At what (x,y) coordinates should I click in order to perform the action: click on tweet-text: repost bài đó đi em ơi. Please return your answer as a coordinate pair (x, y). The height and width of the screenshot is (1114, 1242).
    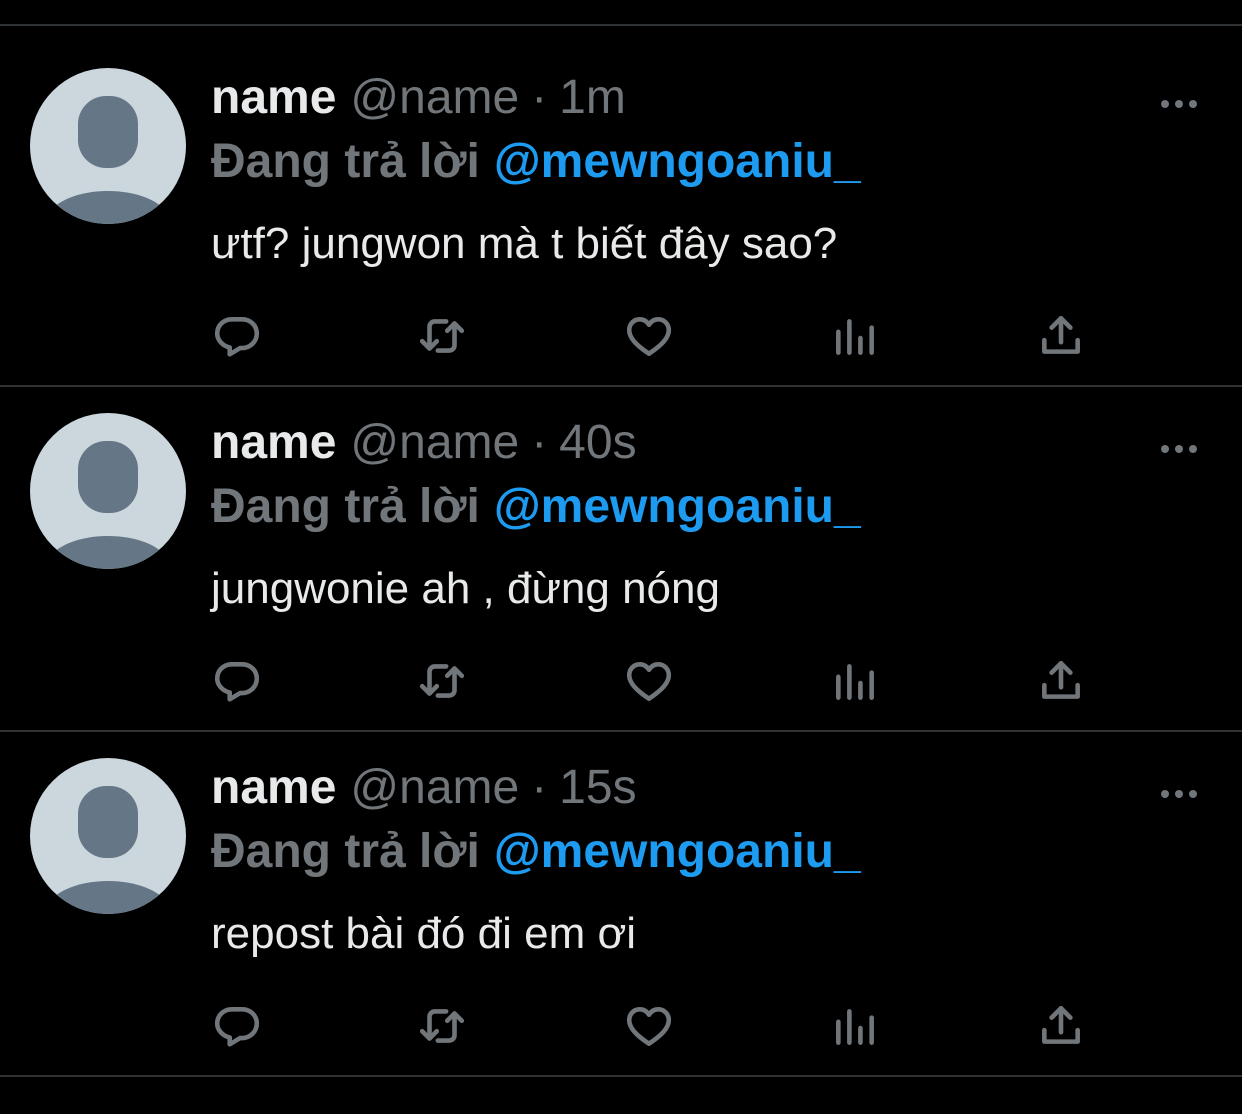
    Looking at the image, I should click on (424, 933).